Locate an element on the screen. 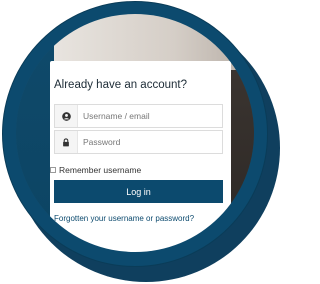 The image size is (320, 284). background-left is located at coordinates (35, 133).